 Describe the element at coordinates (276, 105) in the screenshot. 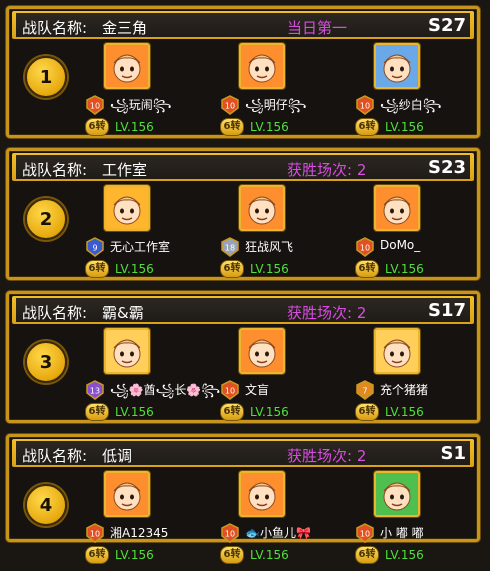

I see `member-name: ꧁明仔꧂` at that location.